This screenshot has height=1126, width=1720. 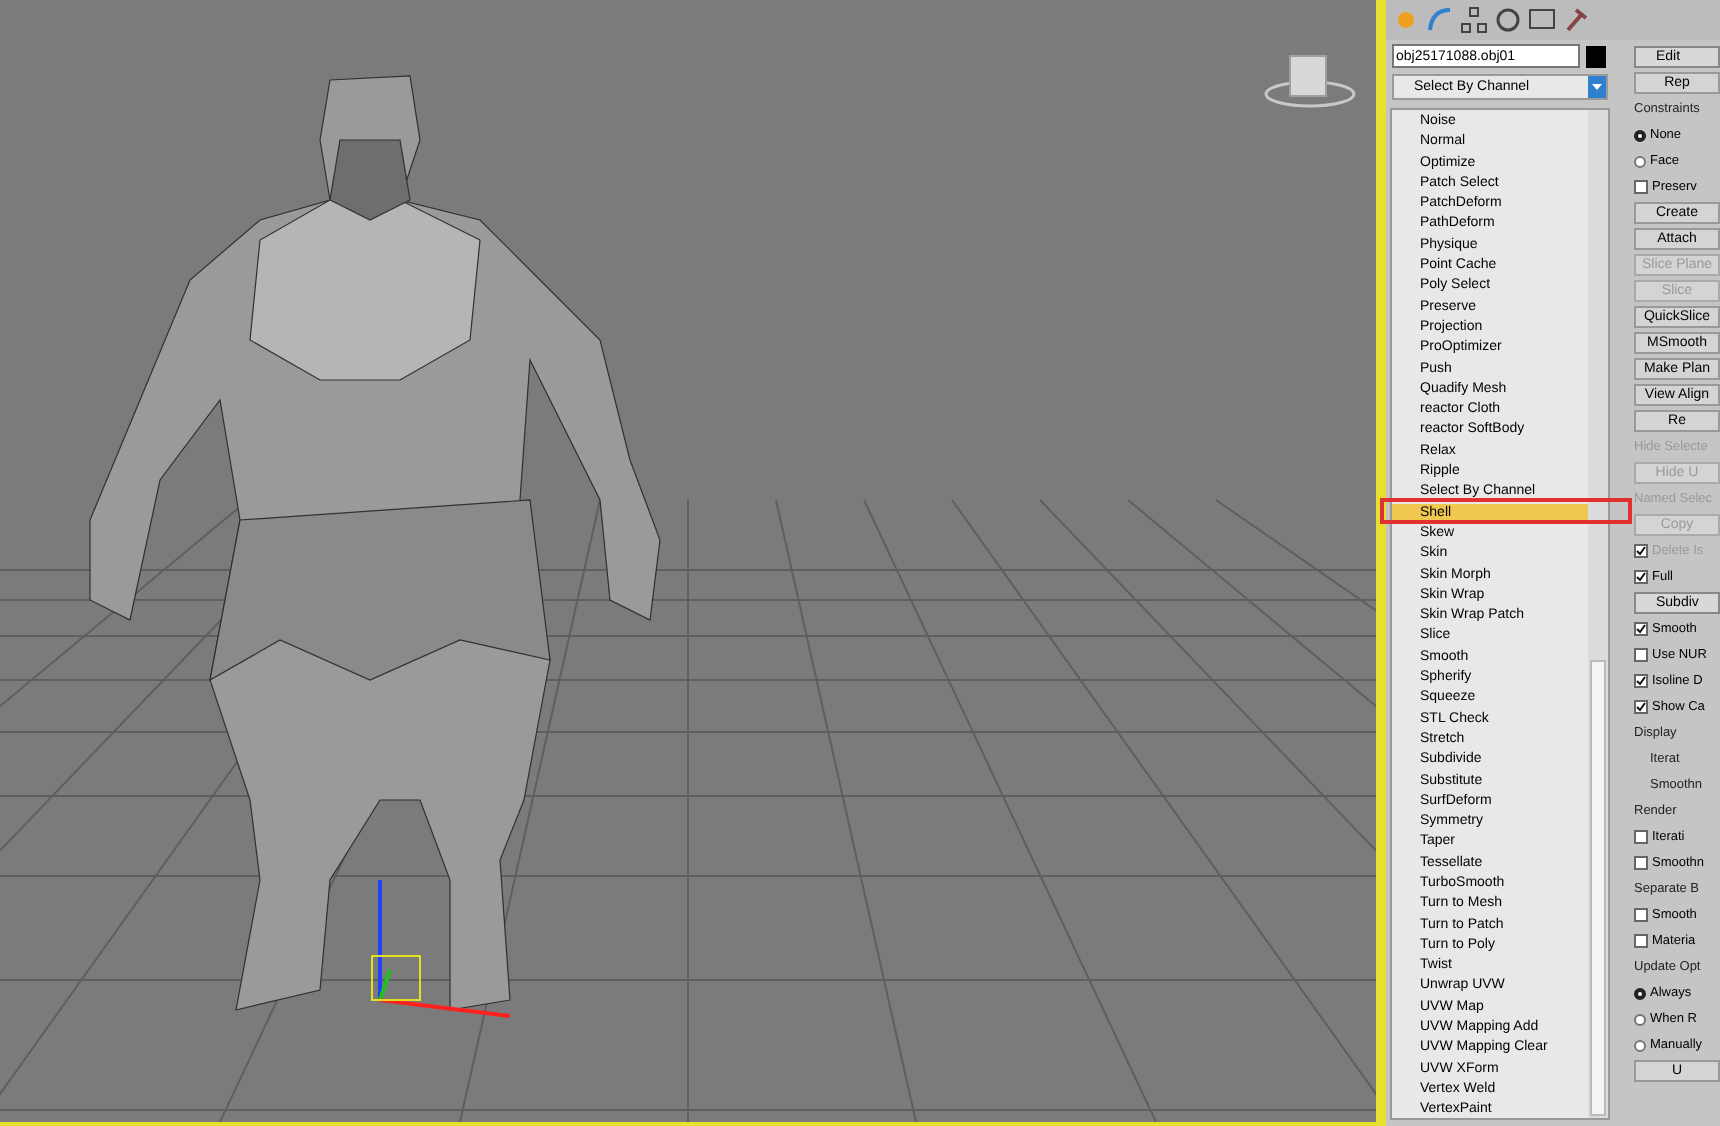 I want to click on hierarchy-icon, so click(x=1474, y=20).